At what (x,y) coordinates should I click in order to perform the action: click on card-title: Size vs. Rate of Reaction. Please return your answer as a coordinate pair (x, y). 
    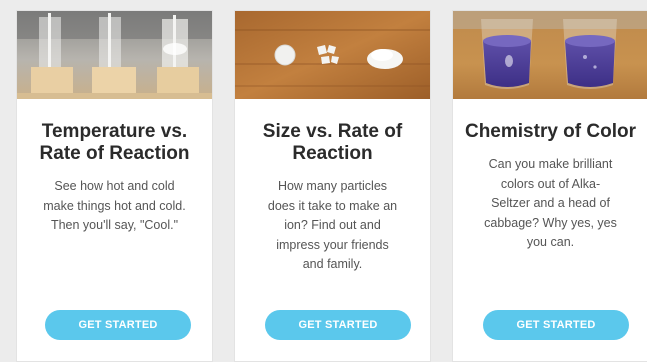
    Looking at the image, I should click on (332, 142).